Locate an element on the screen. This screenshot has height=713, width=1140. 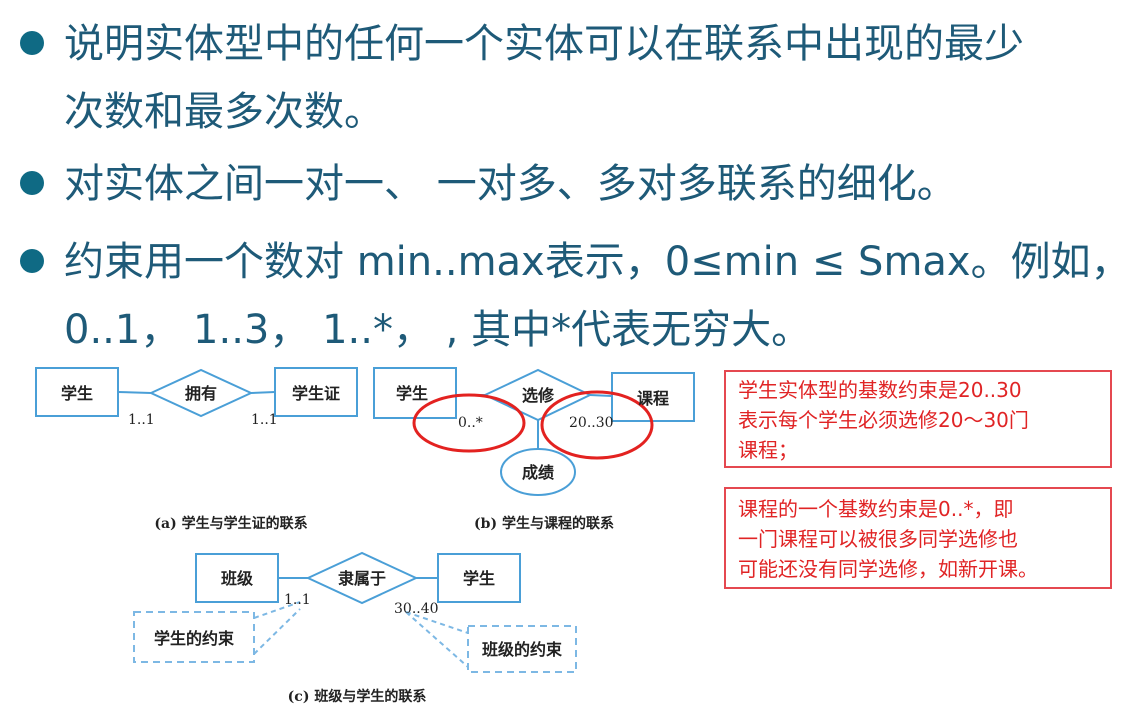
diagram-caption: (b) 学生与课程的联系 is located at coordinates (544, 523).